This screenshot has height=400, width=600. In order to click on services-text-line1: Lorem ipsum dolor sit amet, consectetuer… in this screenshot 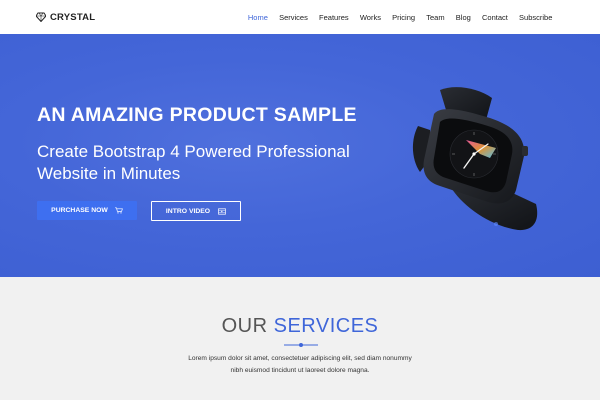, I will do `click(300, 358)`.